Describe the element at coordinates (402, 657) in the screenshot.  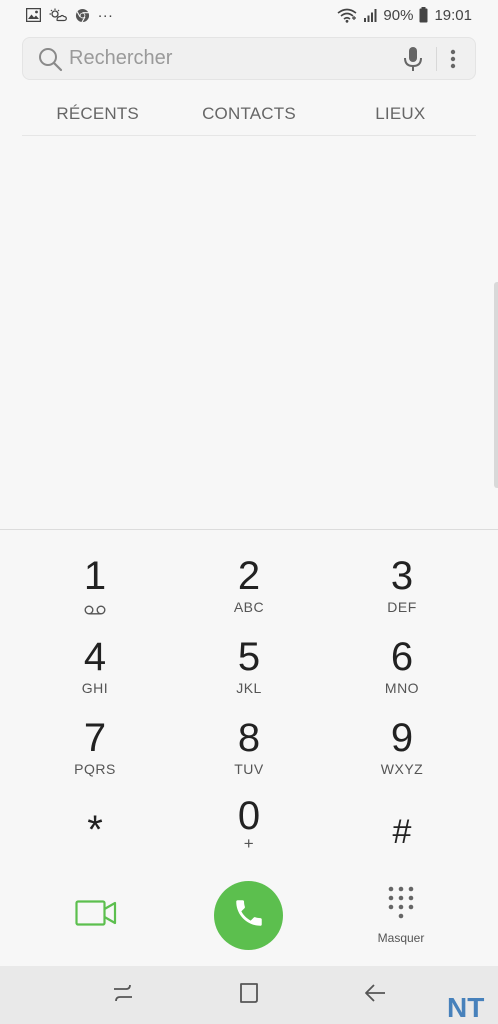
I see `key-digit: 6` at that location.